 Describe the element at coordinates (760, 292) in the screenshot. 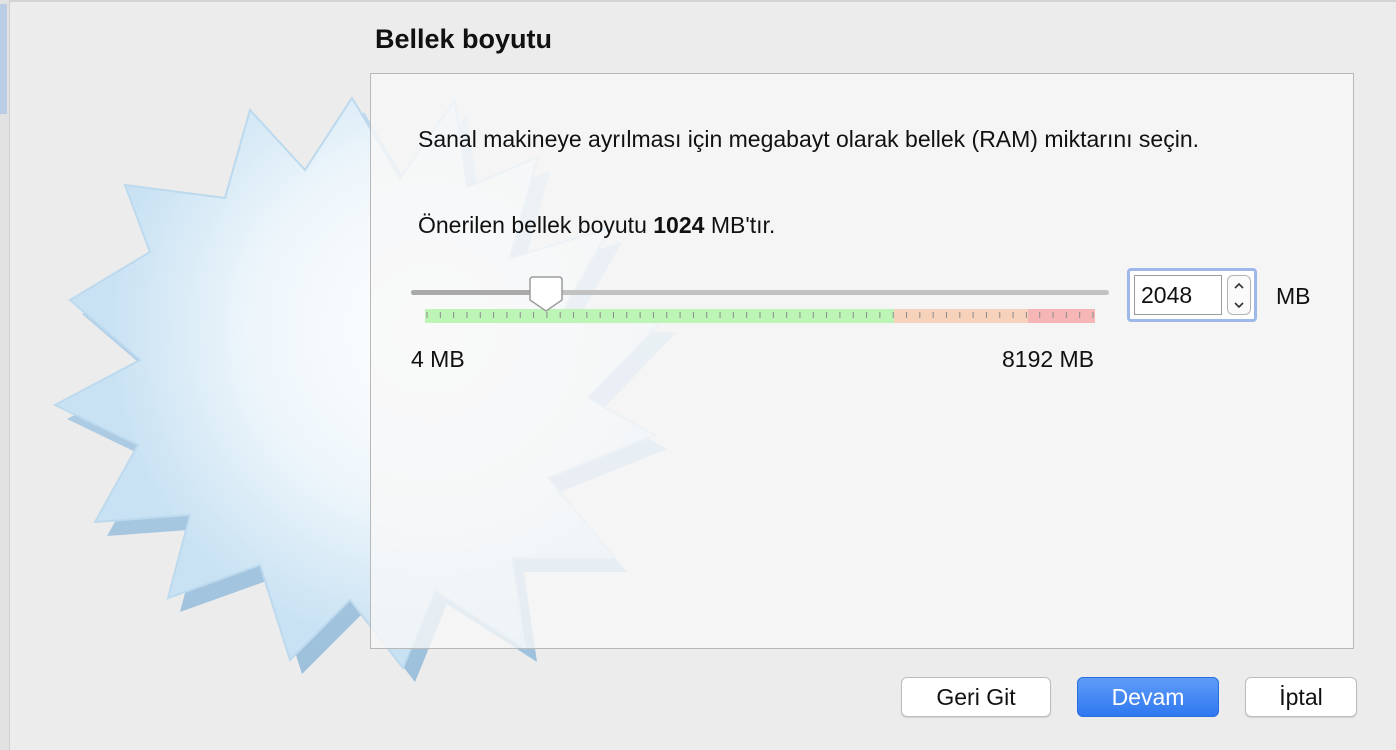

I see `memory-slider-track` at that location.